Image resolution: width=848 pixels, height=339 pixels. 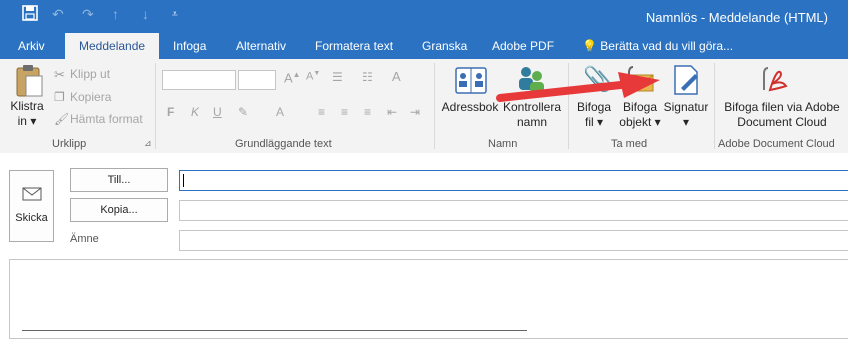 What do you see at coordinates (337, 77) in the screenshot?
I see `bullets-icon: ☰` at bounding box center [337, 77].